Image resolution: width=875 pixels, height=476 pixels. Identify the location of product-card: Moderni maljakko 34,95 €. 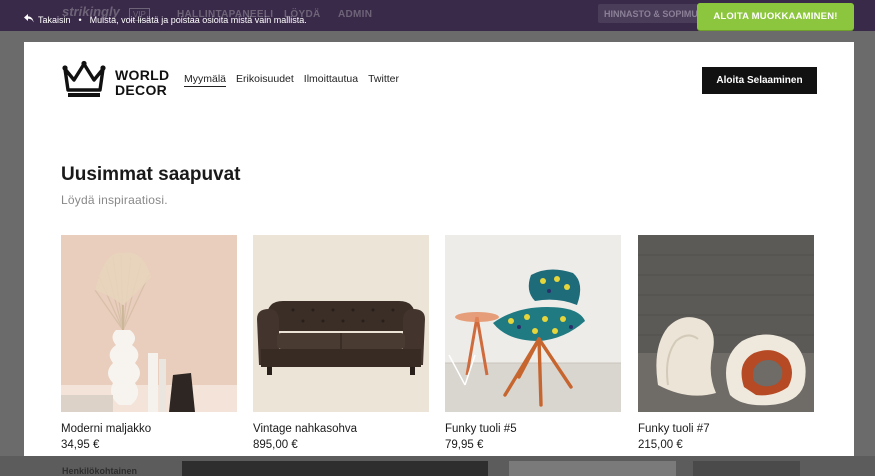
(149, 343).